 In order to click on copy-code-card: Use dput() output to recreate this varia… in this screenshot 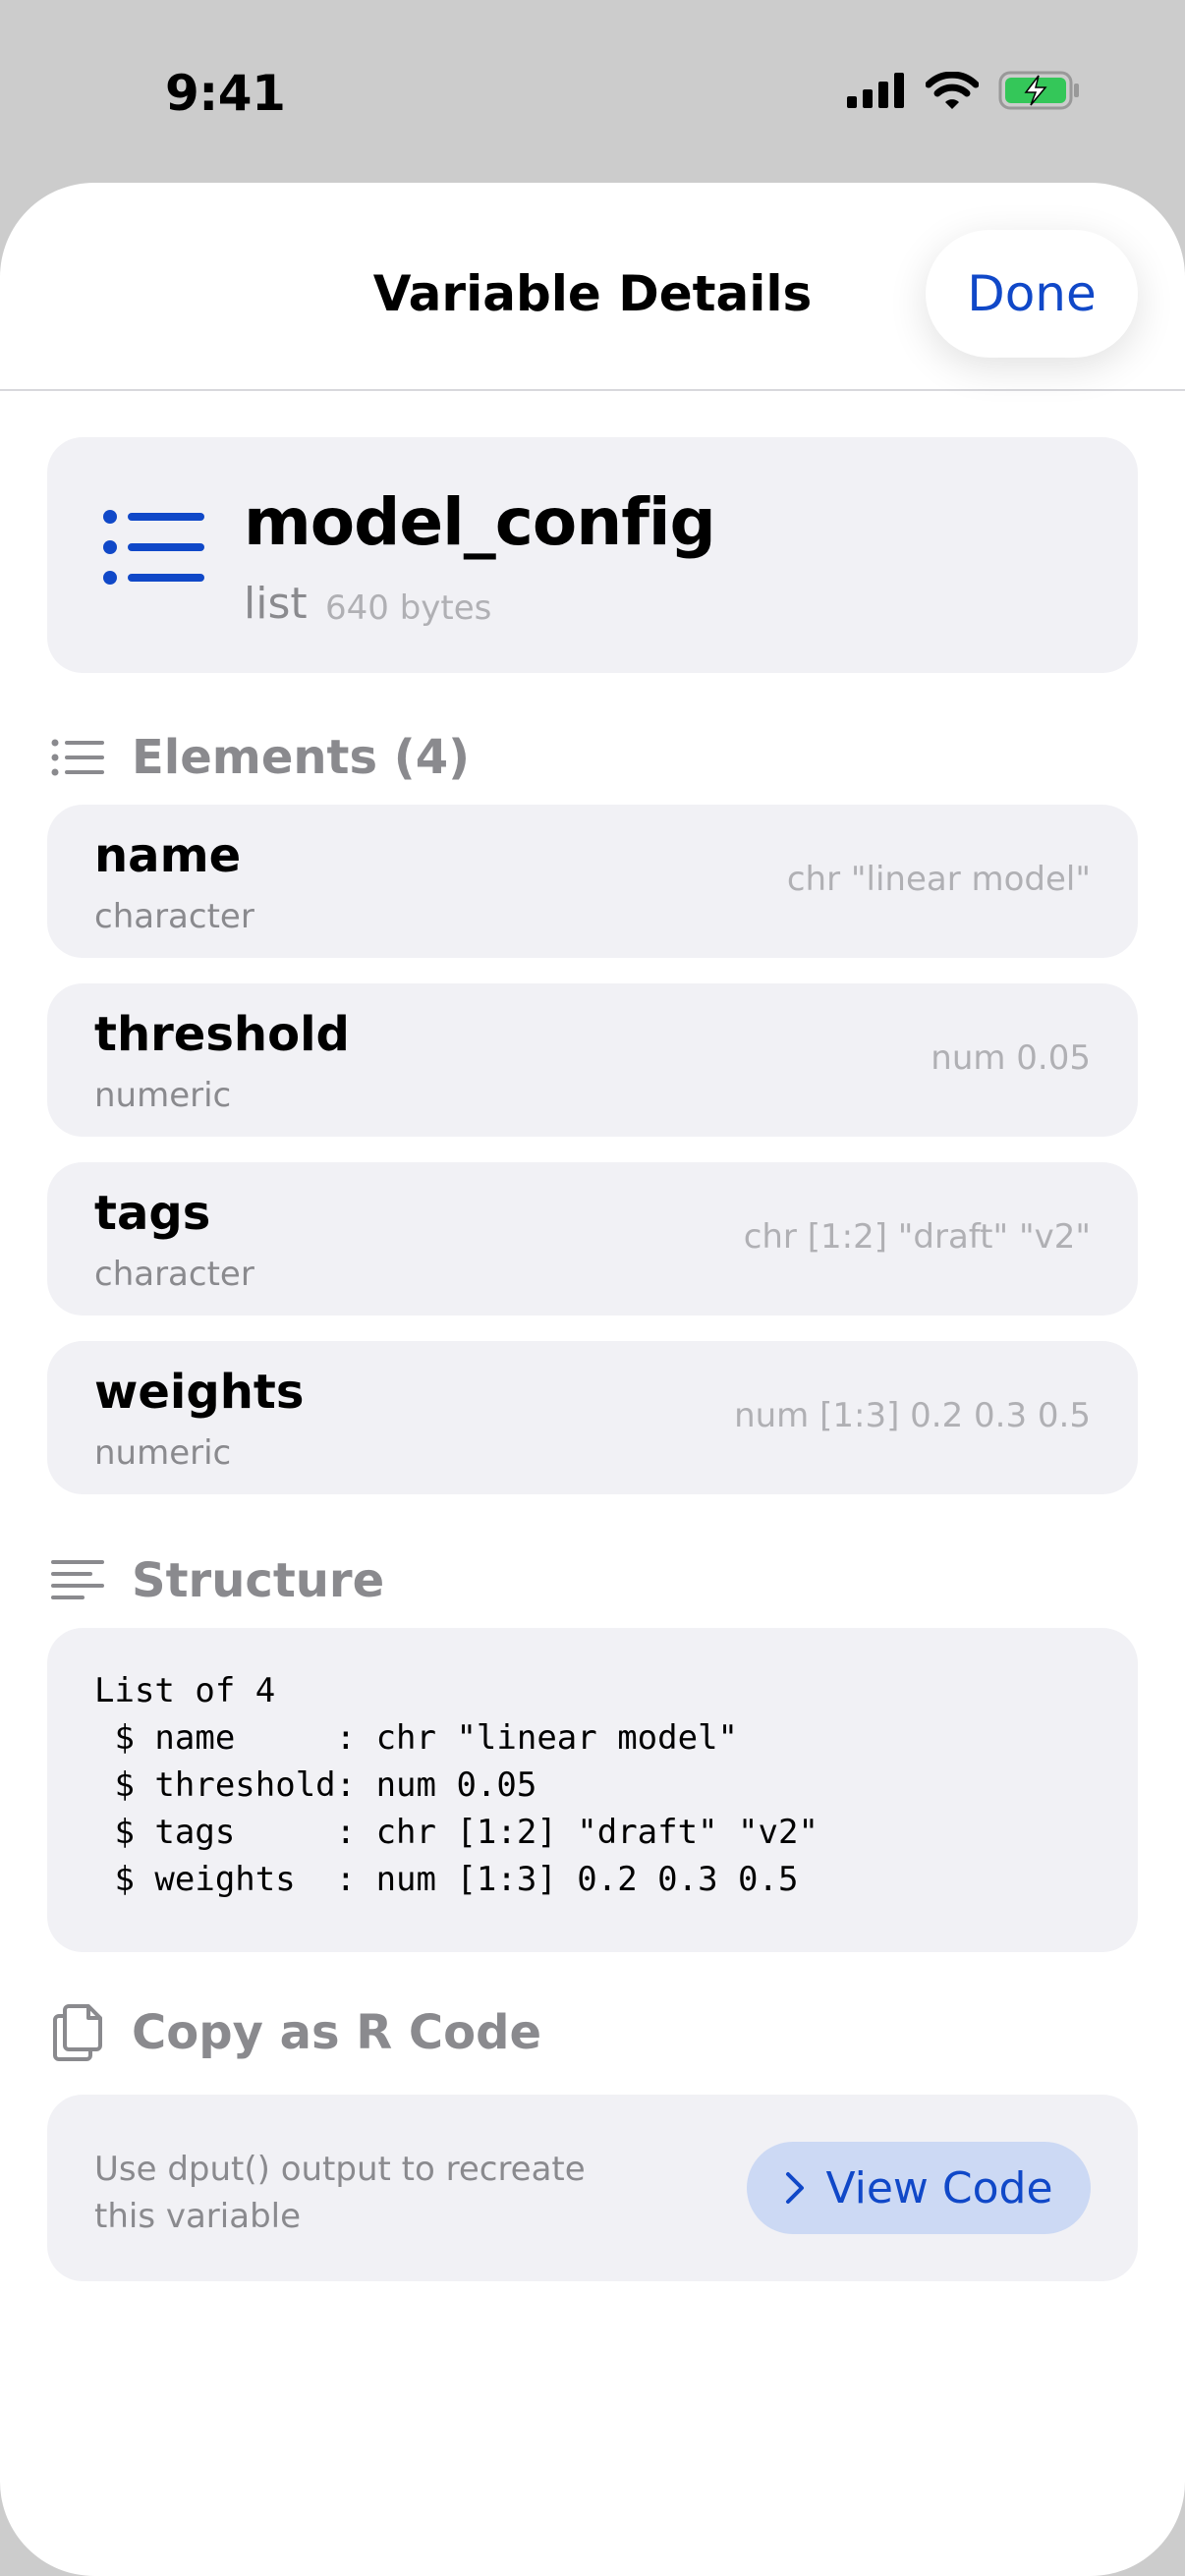, I will do `click(592, 2188)`.